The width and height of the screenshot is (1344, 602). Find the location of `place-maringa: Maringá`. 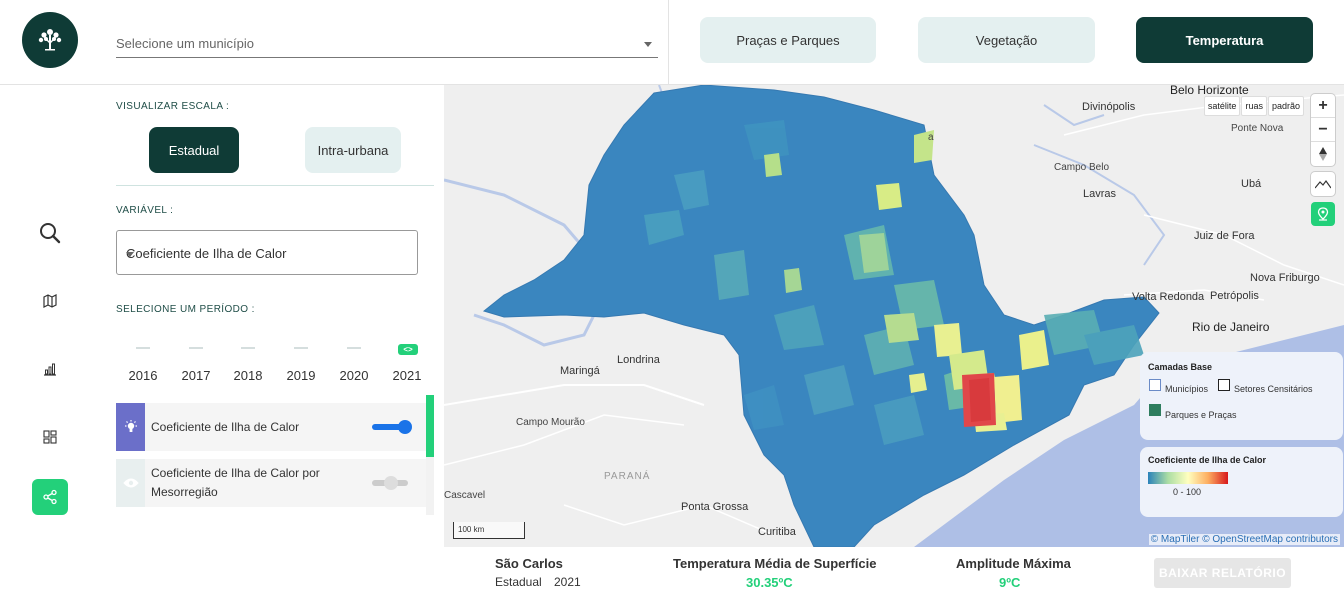

place-maringa: Maringá is located at coordinates (580, 371).